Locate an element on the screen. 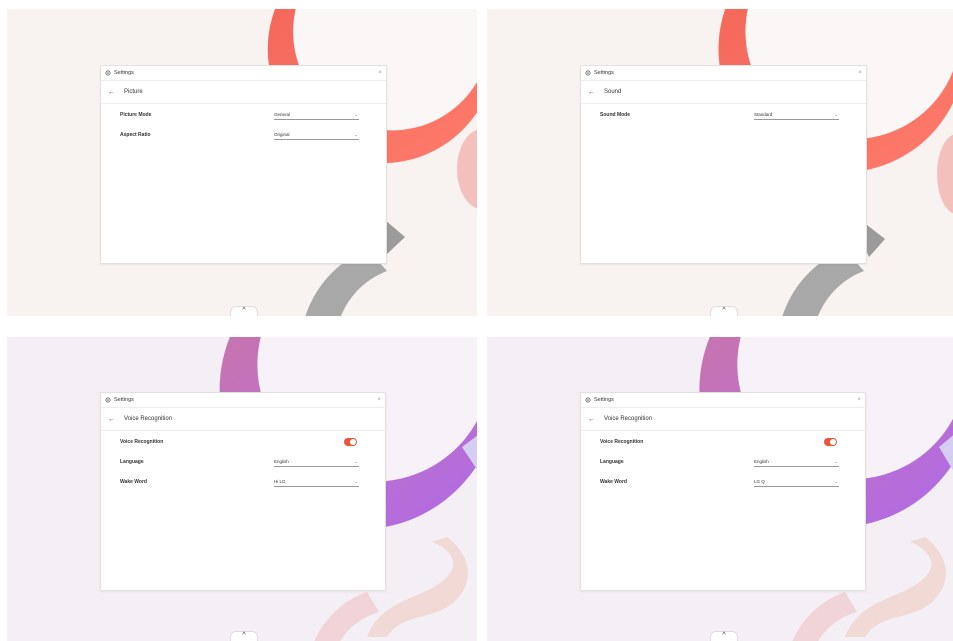  setting-row-wake-word: Wake Word Hi LG ⌄ is located at coordinates (243, 482).